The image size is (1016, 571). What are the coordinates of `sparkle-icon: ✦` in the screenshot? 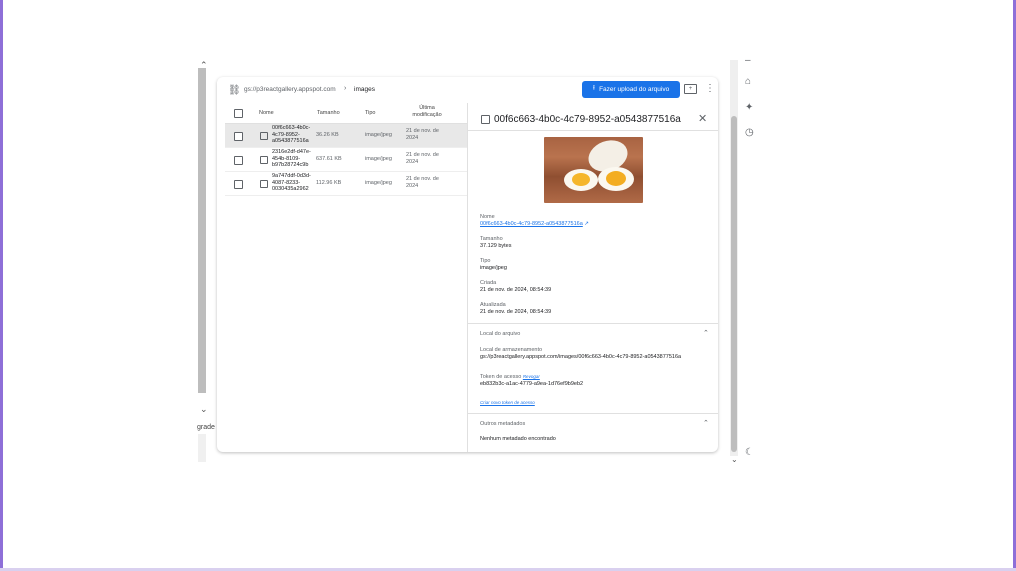 It's located at (749, 107).